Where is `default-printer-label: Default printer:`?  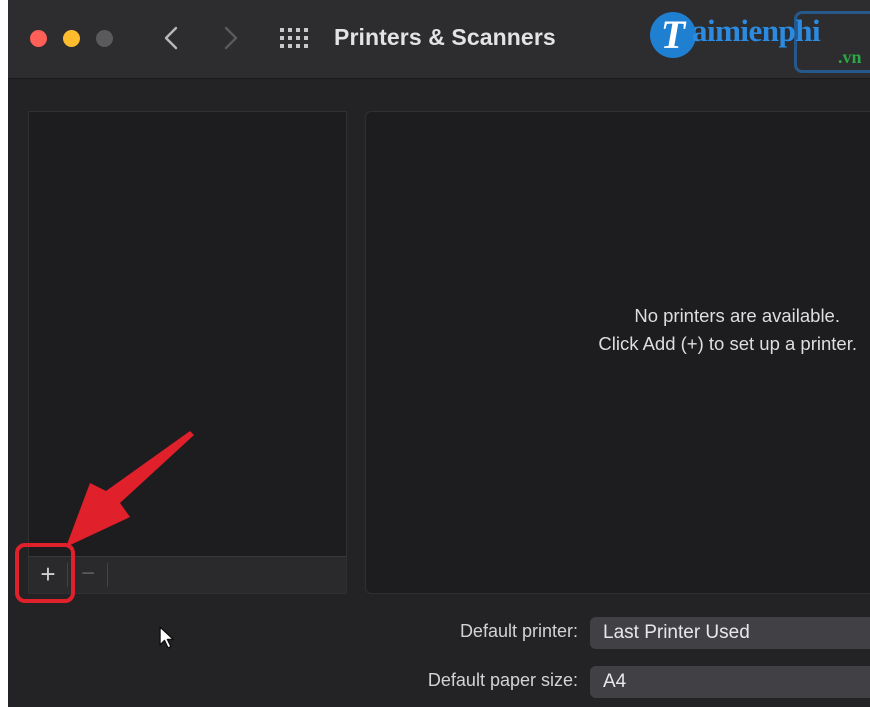 default-printer-label: Default printer: is located at coordinates (518, 631).